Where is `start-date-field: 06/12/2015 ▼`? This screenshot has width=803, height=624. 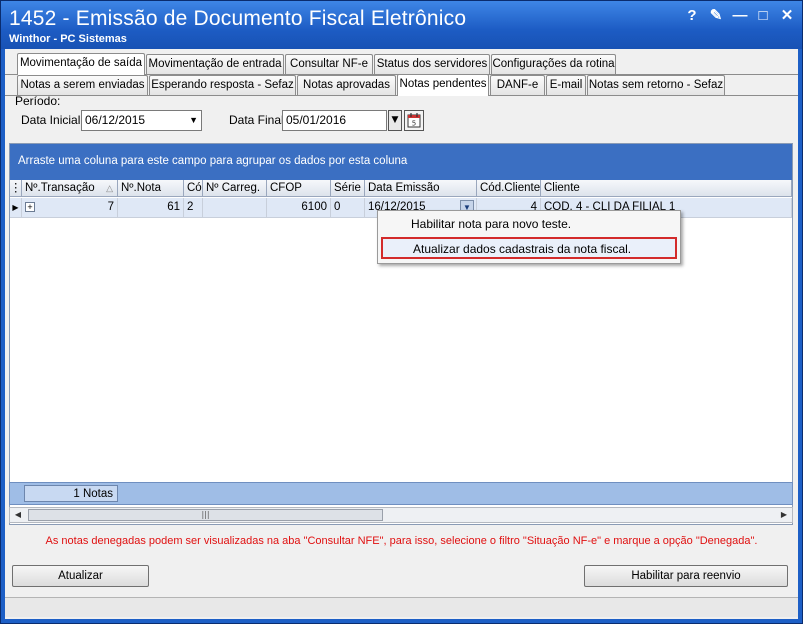
start-date-field: 06/12/2015 ▼ is located at coordinates (141, 120).